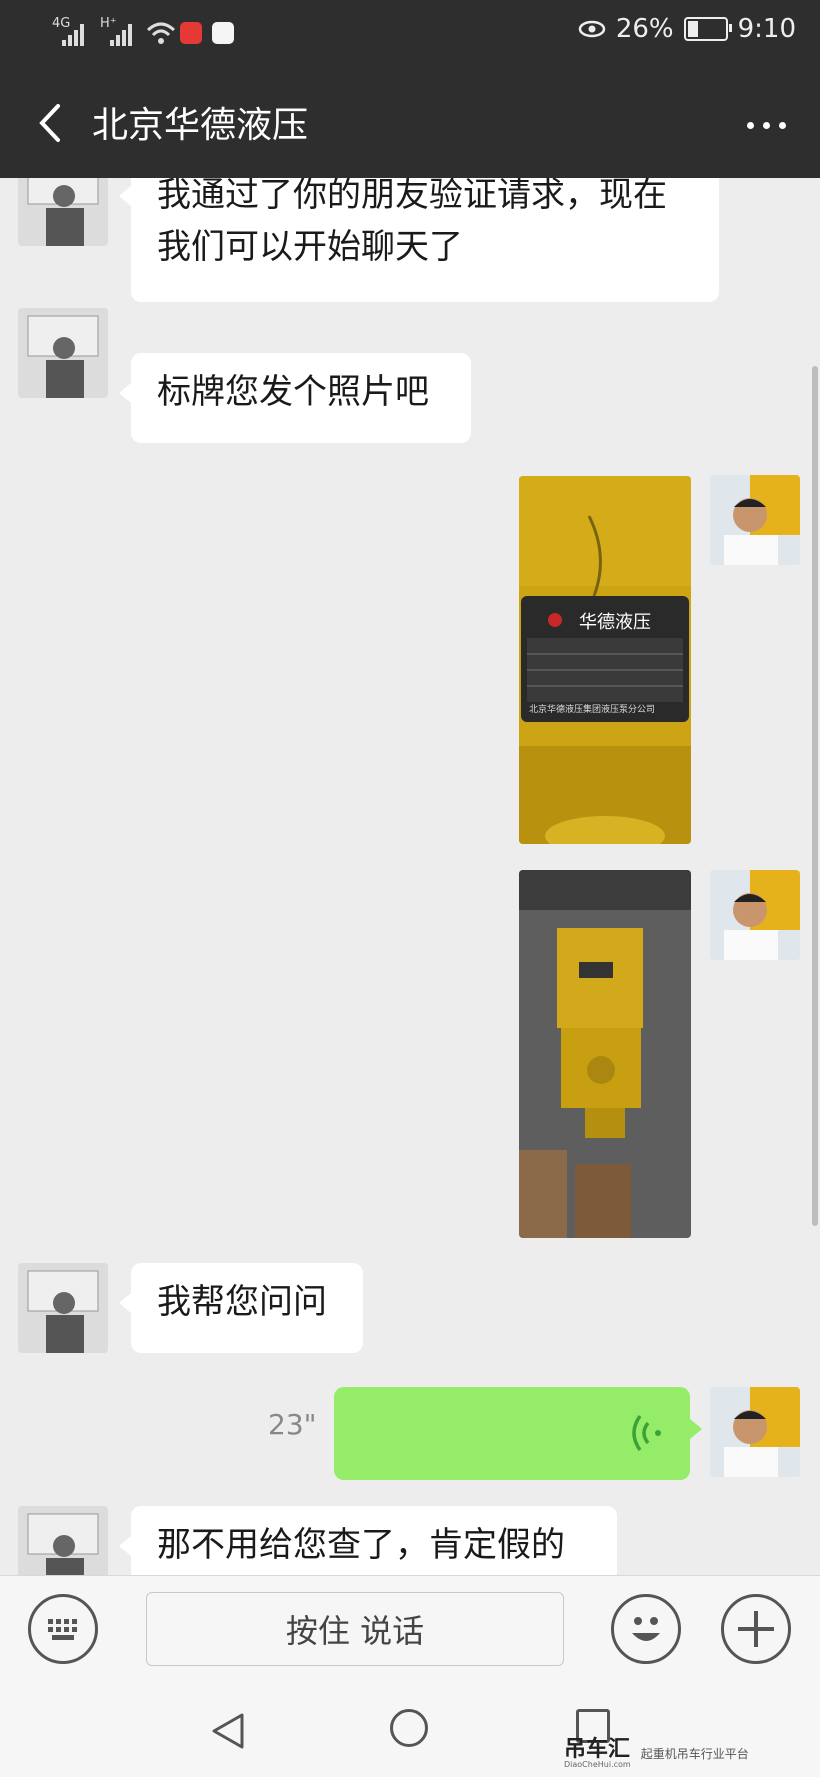 This screenshot has height=1777, width=820. I want to click on message-text: 我帮您问问, so click(242, 1302).